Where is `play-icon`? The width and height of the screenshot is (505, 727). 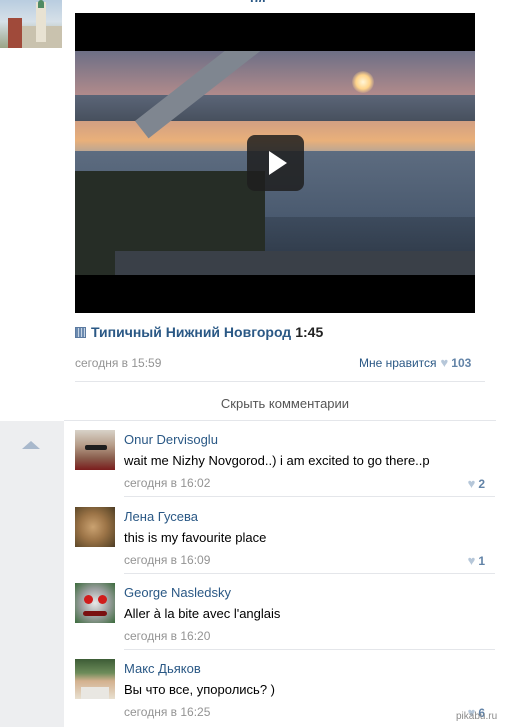
play-icon is located at coordinates (275, 163).